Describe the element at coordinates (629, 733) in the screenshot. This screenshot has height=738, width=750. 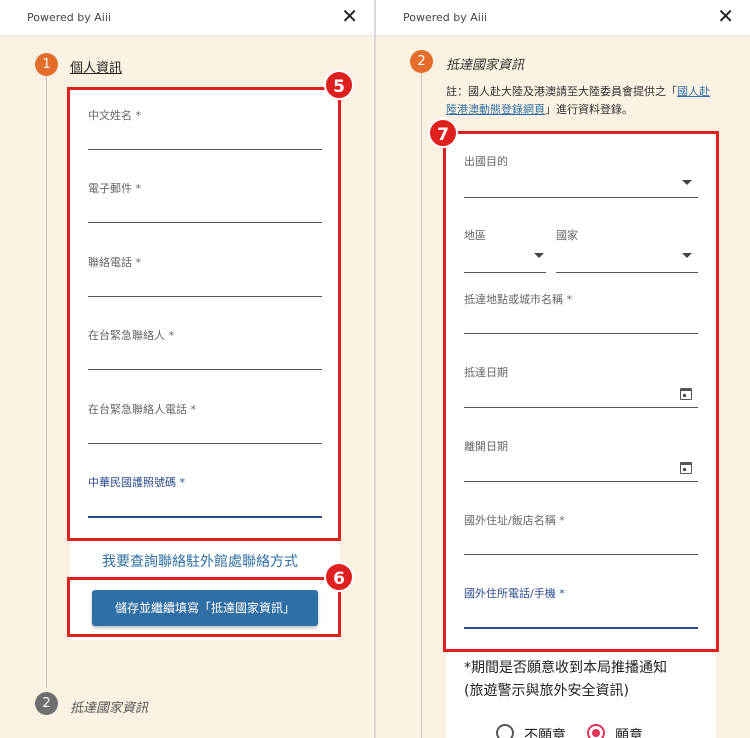
I see `radio-accept-label: 願意` at that location.